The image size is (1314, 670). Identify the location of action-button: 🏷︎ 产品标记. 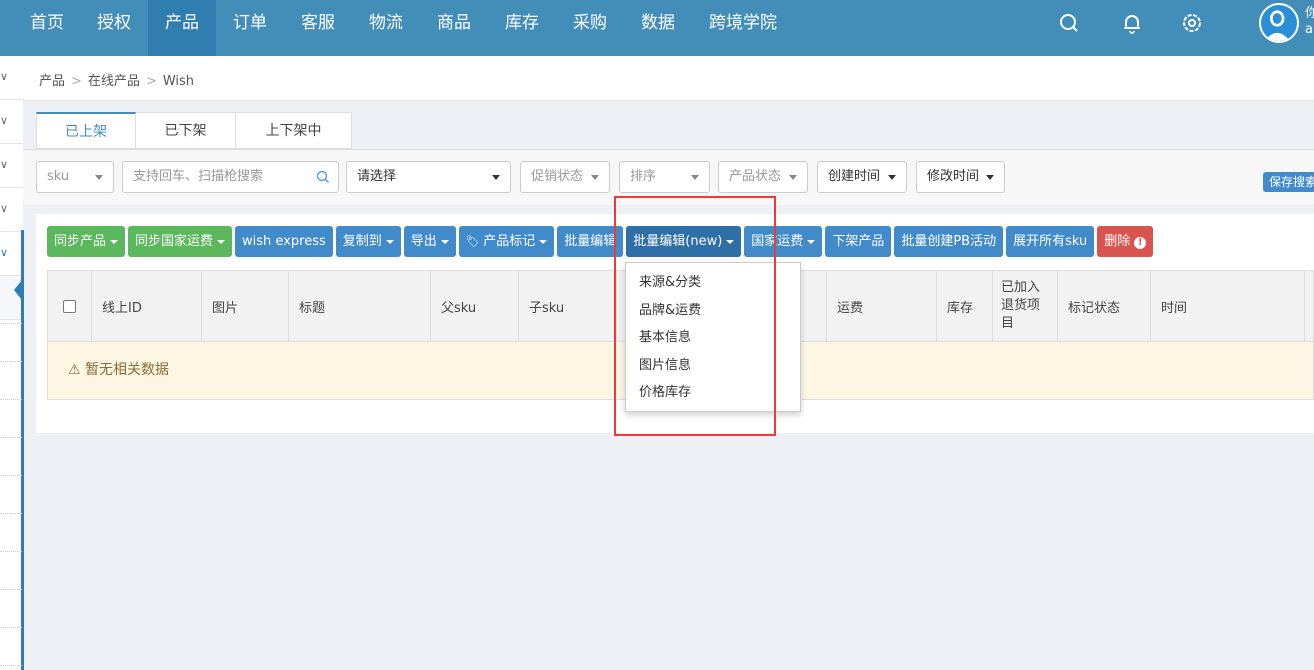
(506, 241).